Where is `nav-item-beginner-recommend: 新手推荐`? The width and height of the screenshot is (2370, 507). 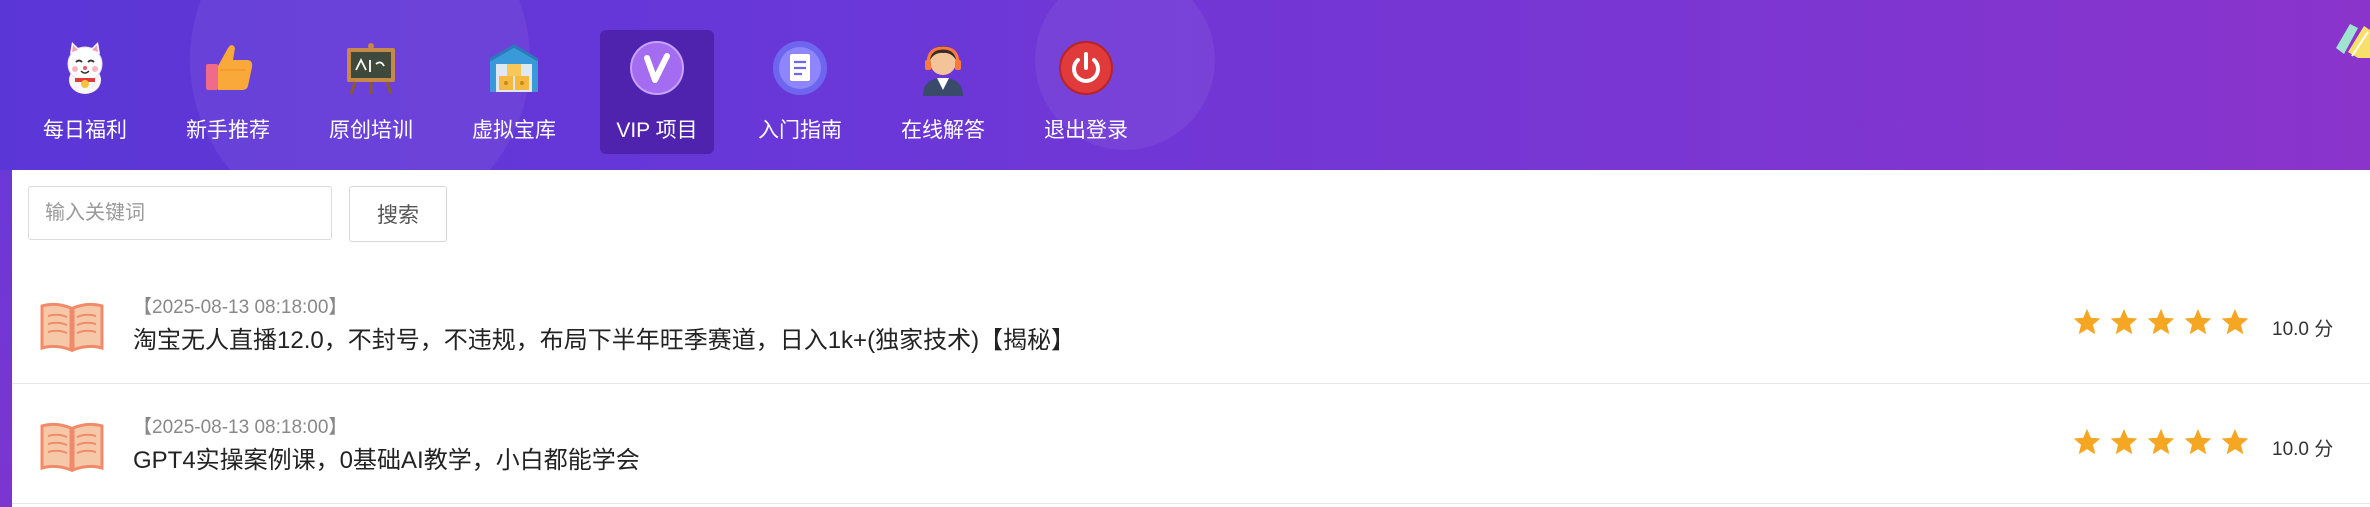 nav-item-beginner-recommend: 新手推荐 is located at coordinates (228, 92).